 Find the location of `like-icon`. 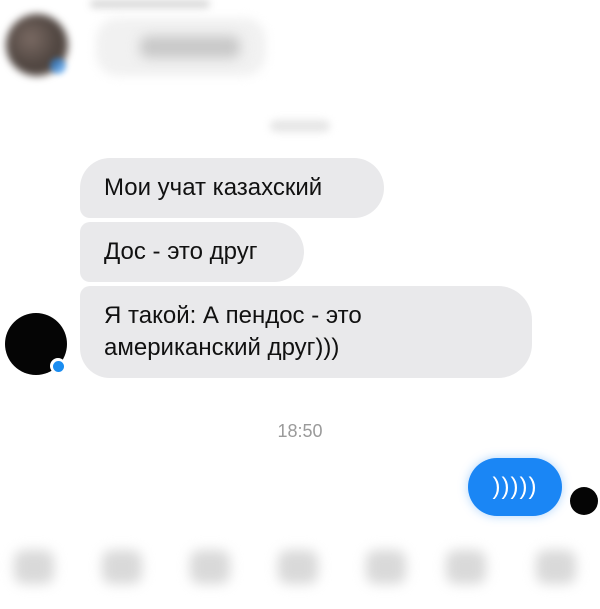

like-icon is located at coordinates (556, 567).